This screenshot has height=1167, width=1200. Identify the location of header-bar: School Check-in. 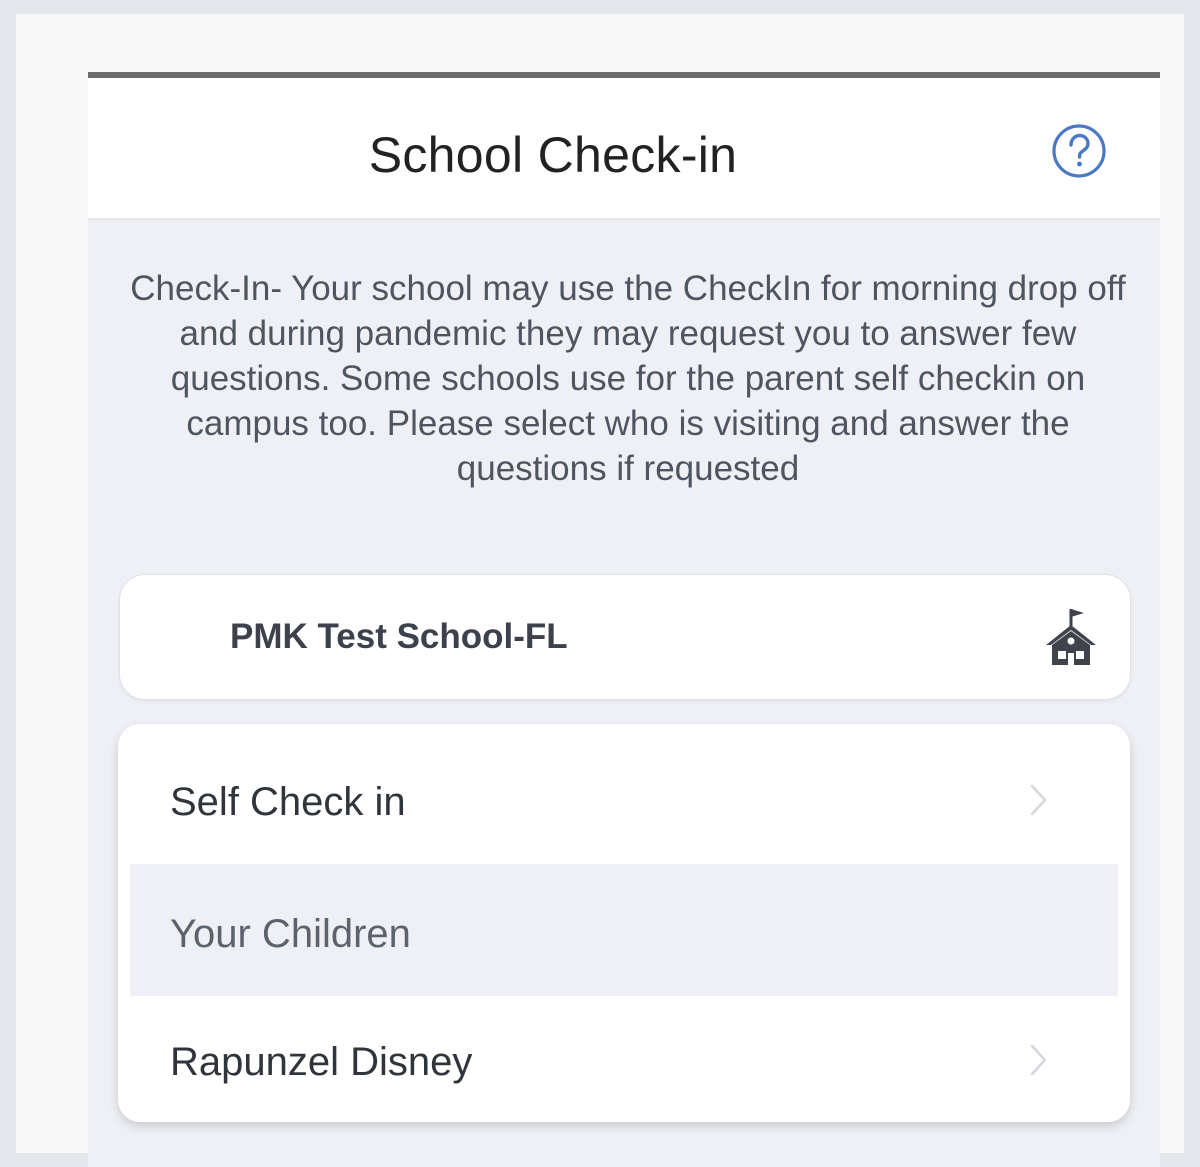
(624, 148).